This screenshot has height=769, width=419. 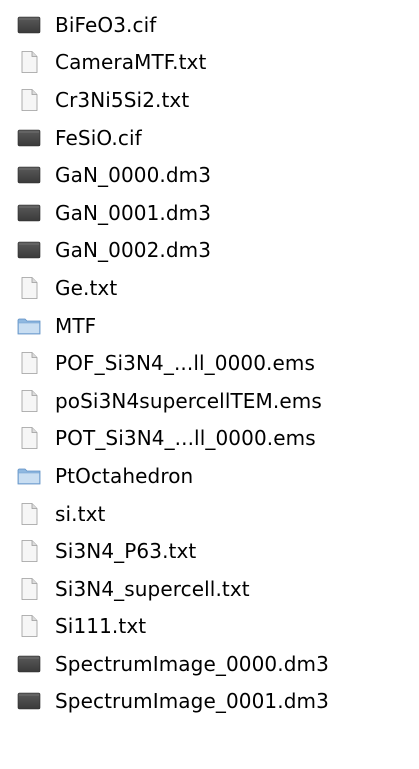 What do you see at coordinates (209, 25) in the screenshot?
I see `file-item: BiFeO3.cif` at bounding box center [209, 25].